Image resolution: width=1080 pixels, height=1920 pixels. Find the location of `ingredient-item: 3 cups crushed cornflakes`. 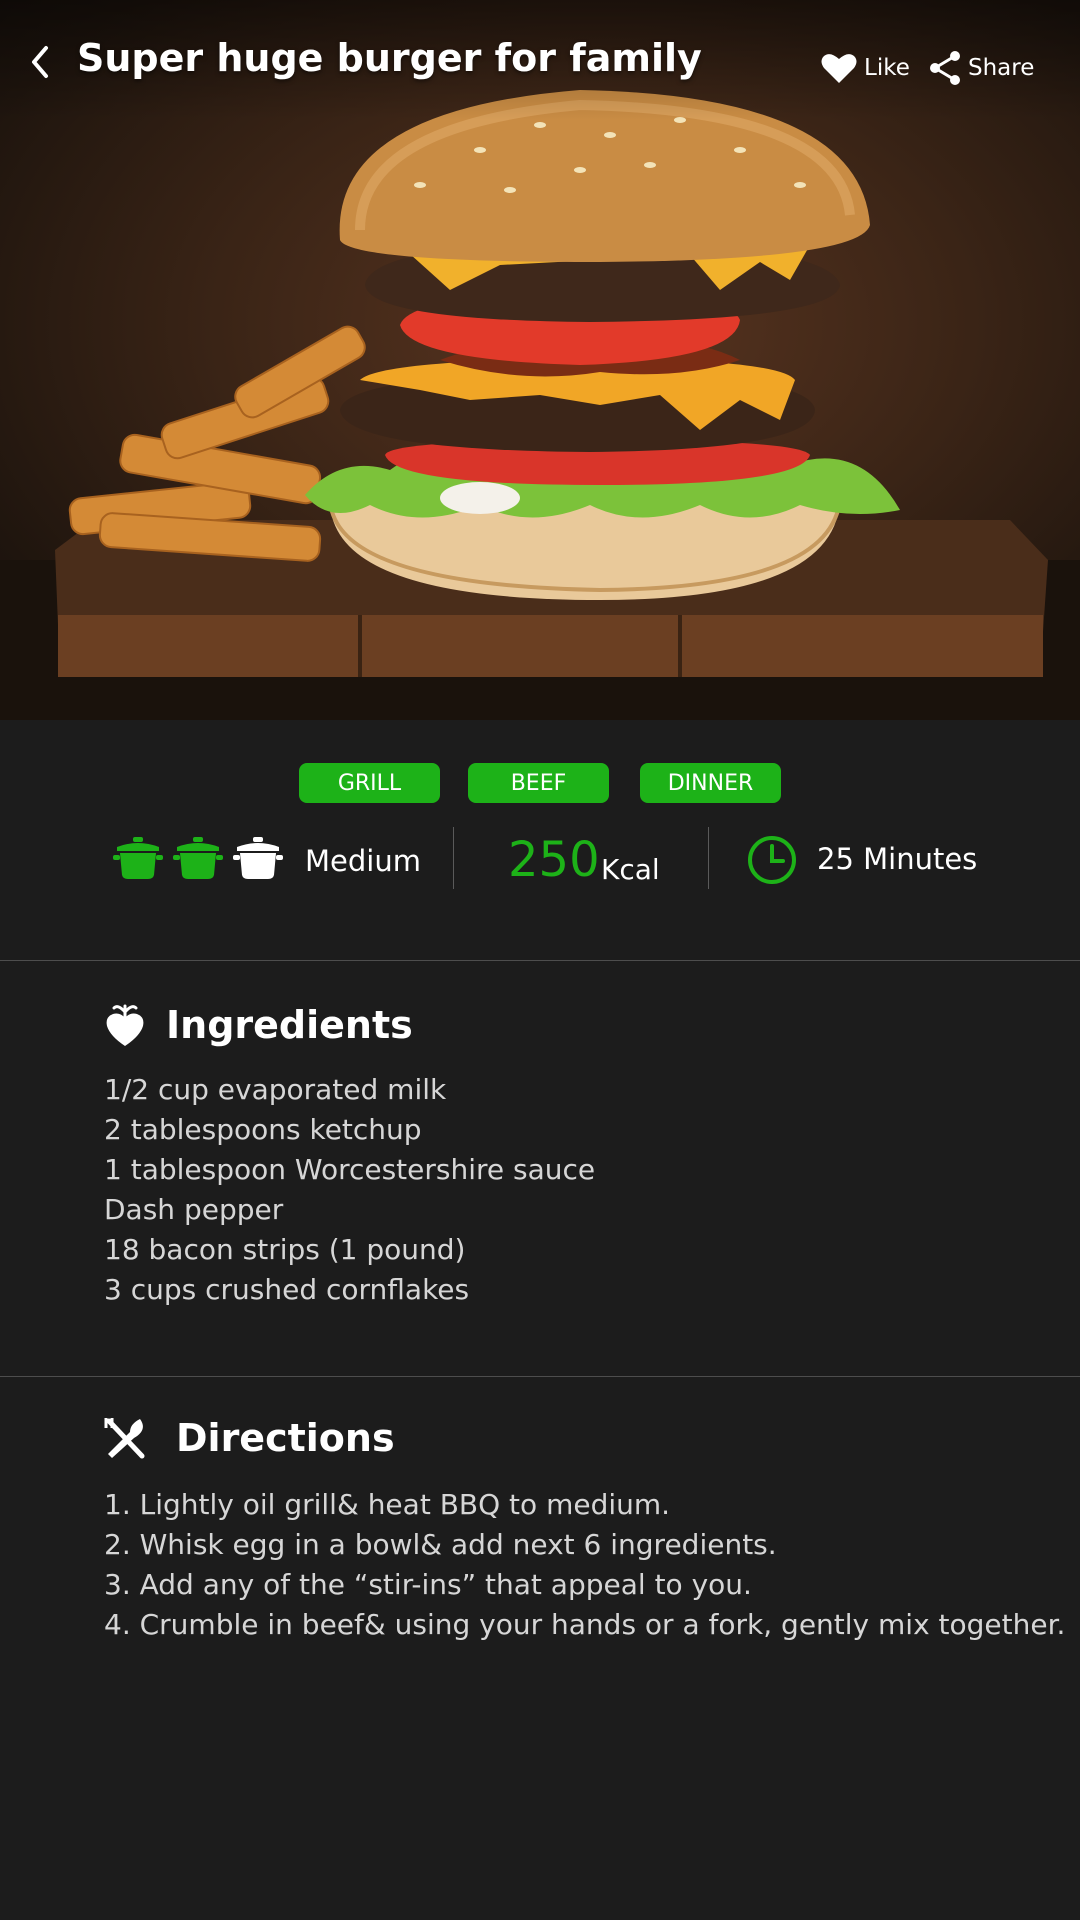

ingredient-item: 3 cups crushed cornflakes is located at coordinates (287, 1289).